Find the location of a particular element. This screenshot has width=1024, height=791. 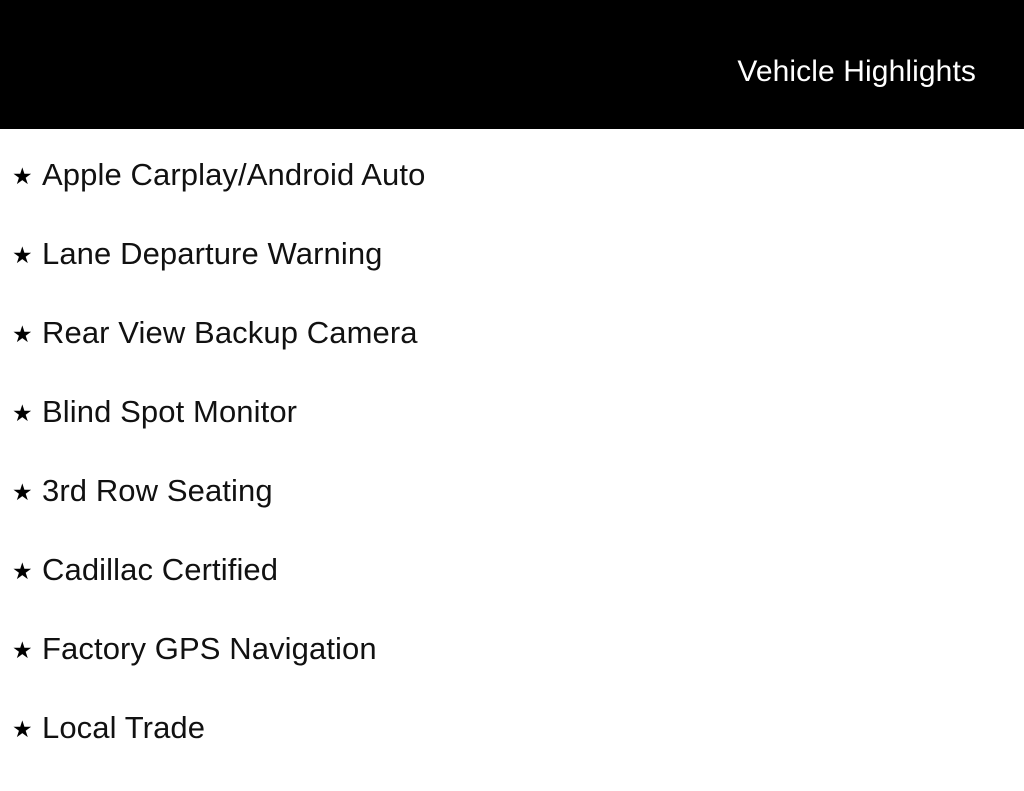

highlight-label: Local Trade is located at coordinates (124, 727).